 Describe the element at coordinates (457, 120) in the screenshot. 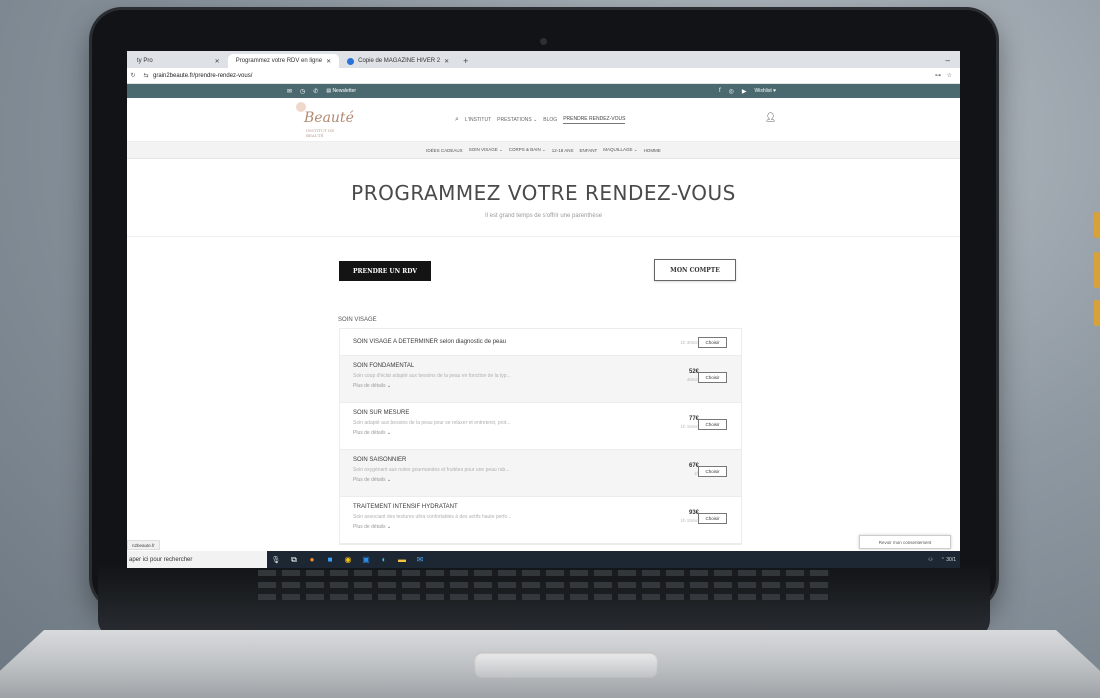

I see `search-icon: ⌕` at that location.